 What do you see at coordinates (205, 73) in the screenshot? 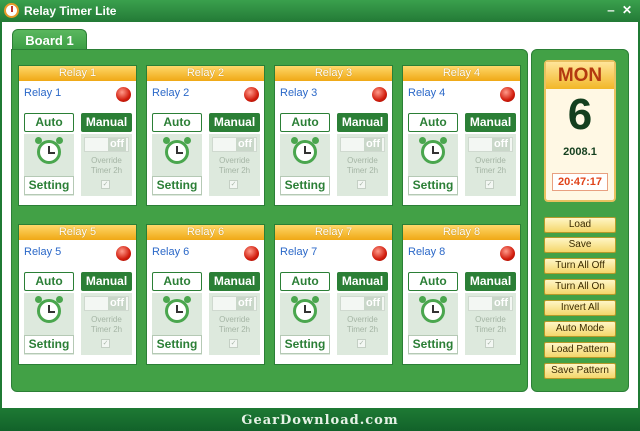
I see `relay-header: Relay 2` at bounding box center [205, 73].